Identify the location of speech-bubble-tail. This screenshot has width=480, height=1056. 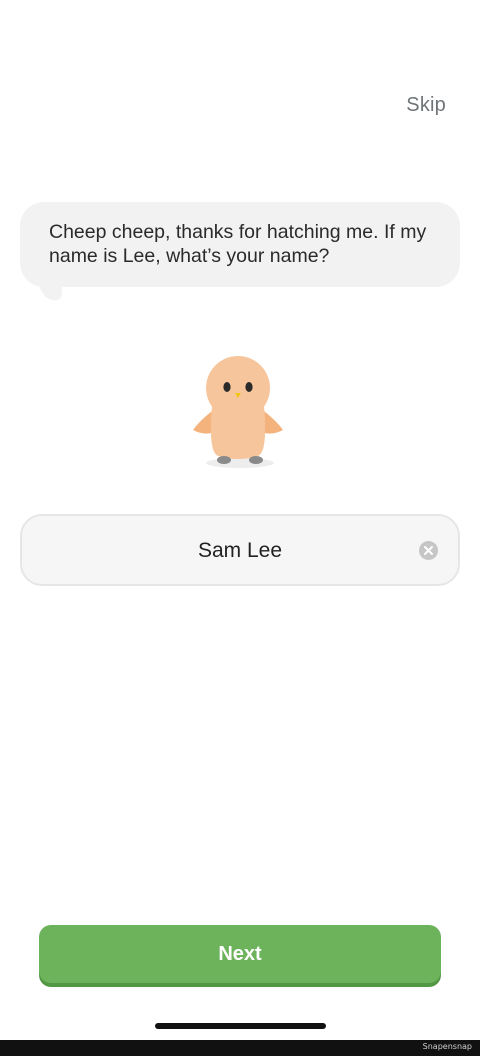
(50, 290).